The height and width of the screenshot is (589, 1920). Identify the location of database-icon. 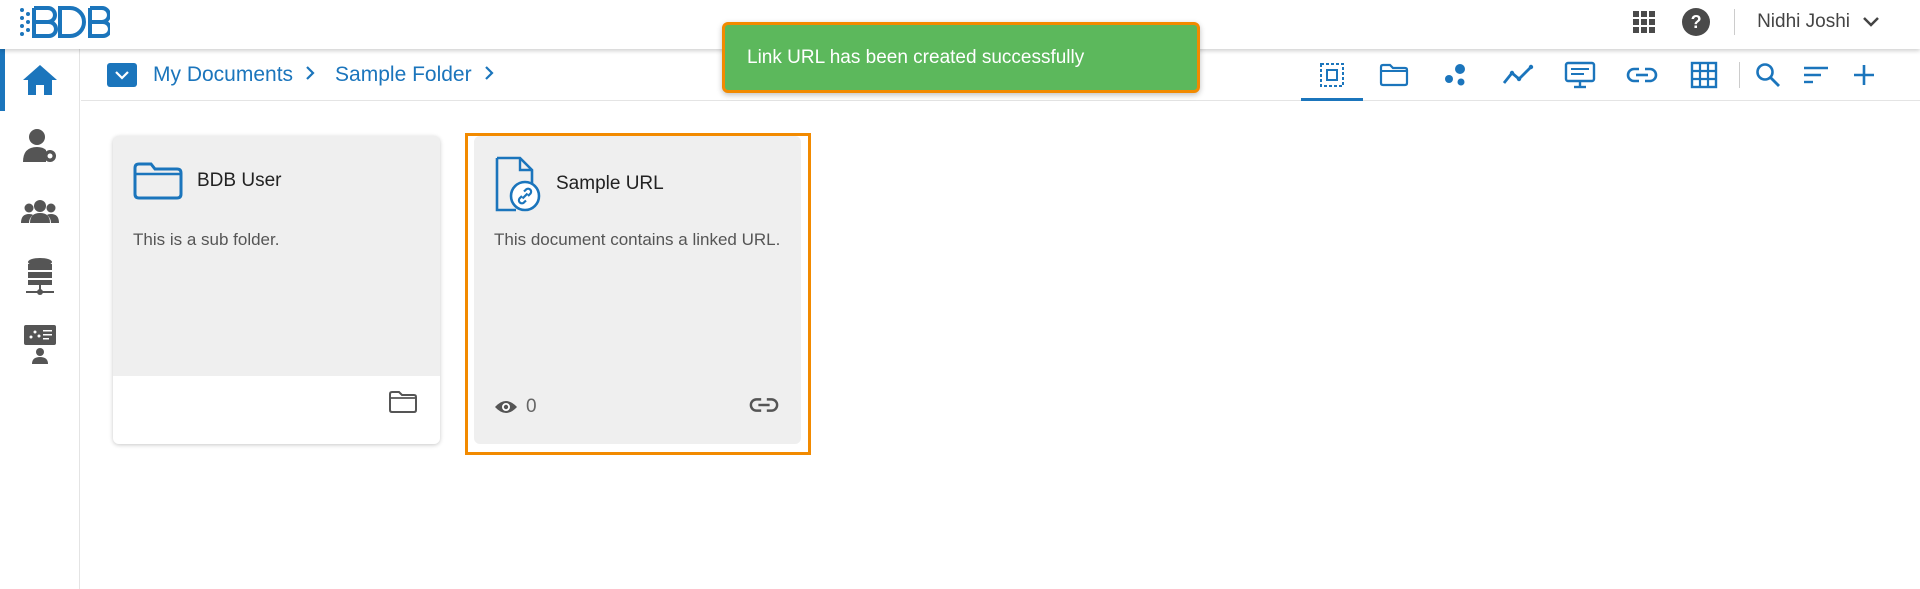
(40, 276).